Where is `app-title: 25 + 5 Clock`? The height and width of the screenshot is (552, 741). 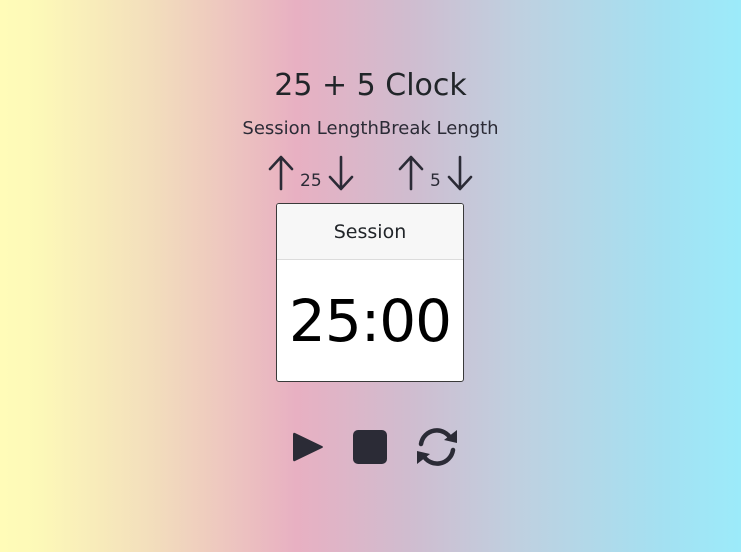
app-title: 25 + 5 Clock is located at coordinates (370, 85).